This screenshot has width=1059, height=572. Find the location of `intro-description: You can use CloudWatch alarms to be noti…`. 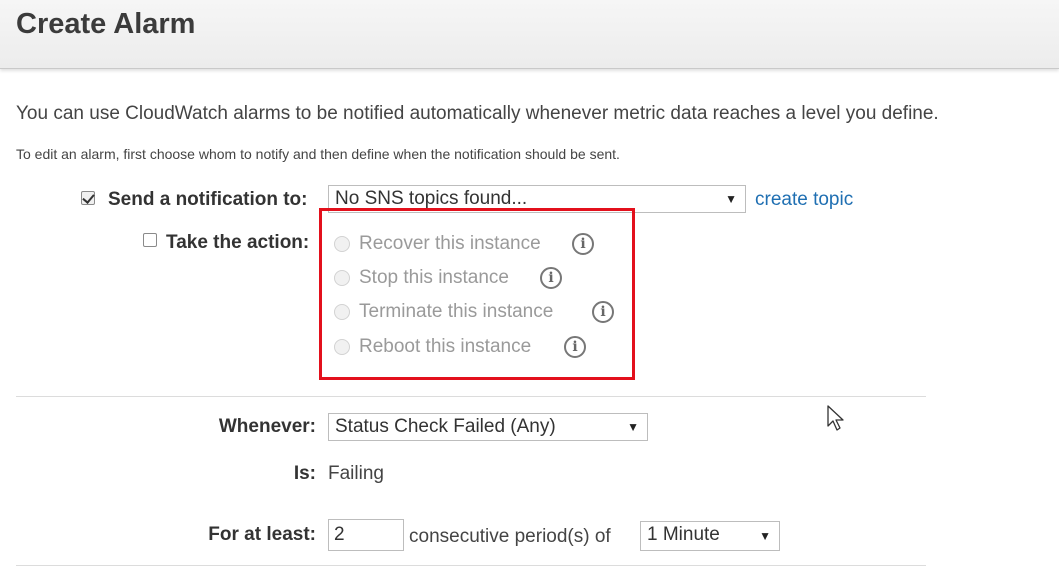

intro-description: You can use CloudWatch alarms to be noti… is located at coordinates (477, 113).